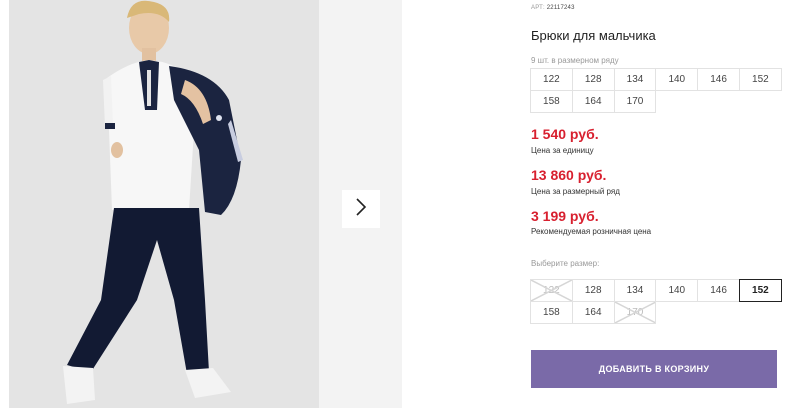 This screenshot has width=800, height=408. Describe the element at coordinates (565, 263) in the screenshot. I see `size-picker-label: Выберите размер:` at that location.